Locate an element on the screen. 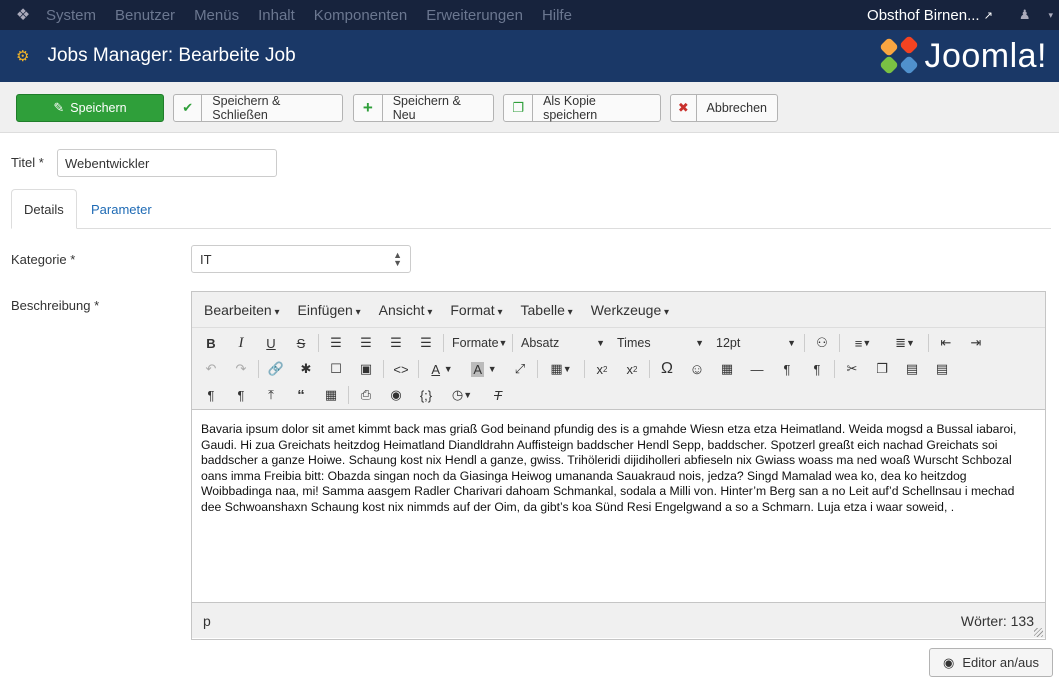 The image size is (1059, 683). external-link-icon: ↗ is located at coordinates (988, 15).